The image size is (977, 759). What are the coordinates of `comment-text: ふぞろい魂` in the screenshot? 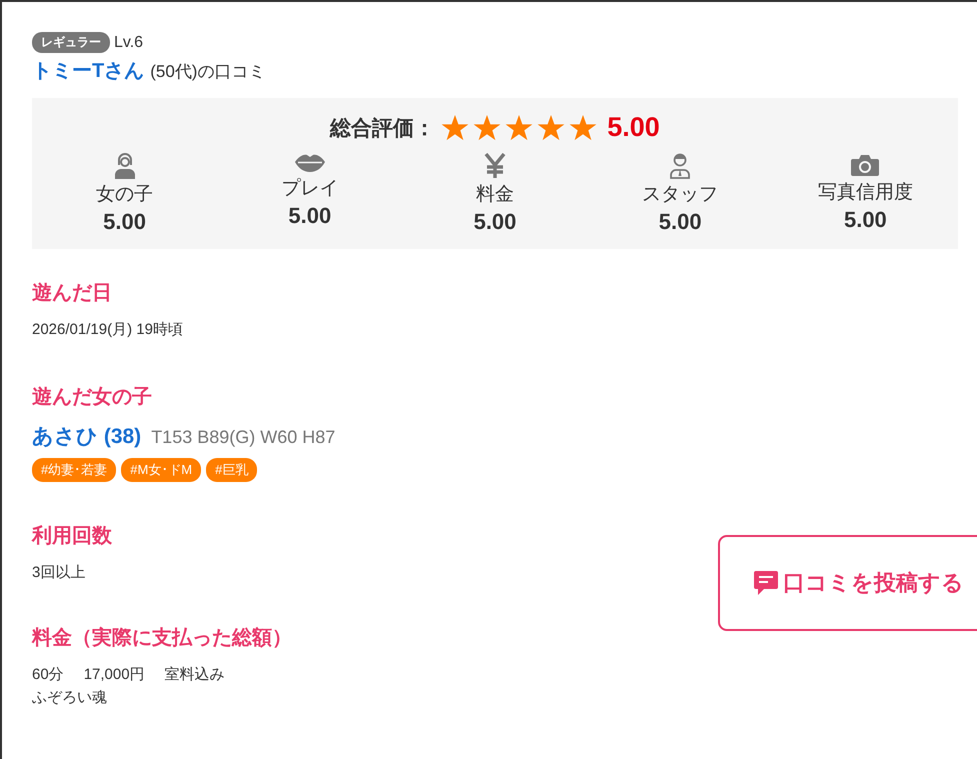 It's located at (70, 697).